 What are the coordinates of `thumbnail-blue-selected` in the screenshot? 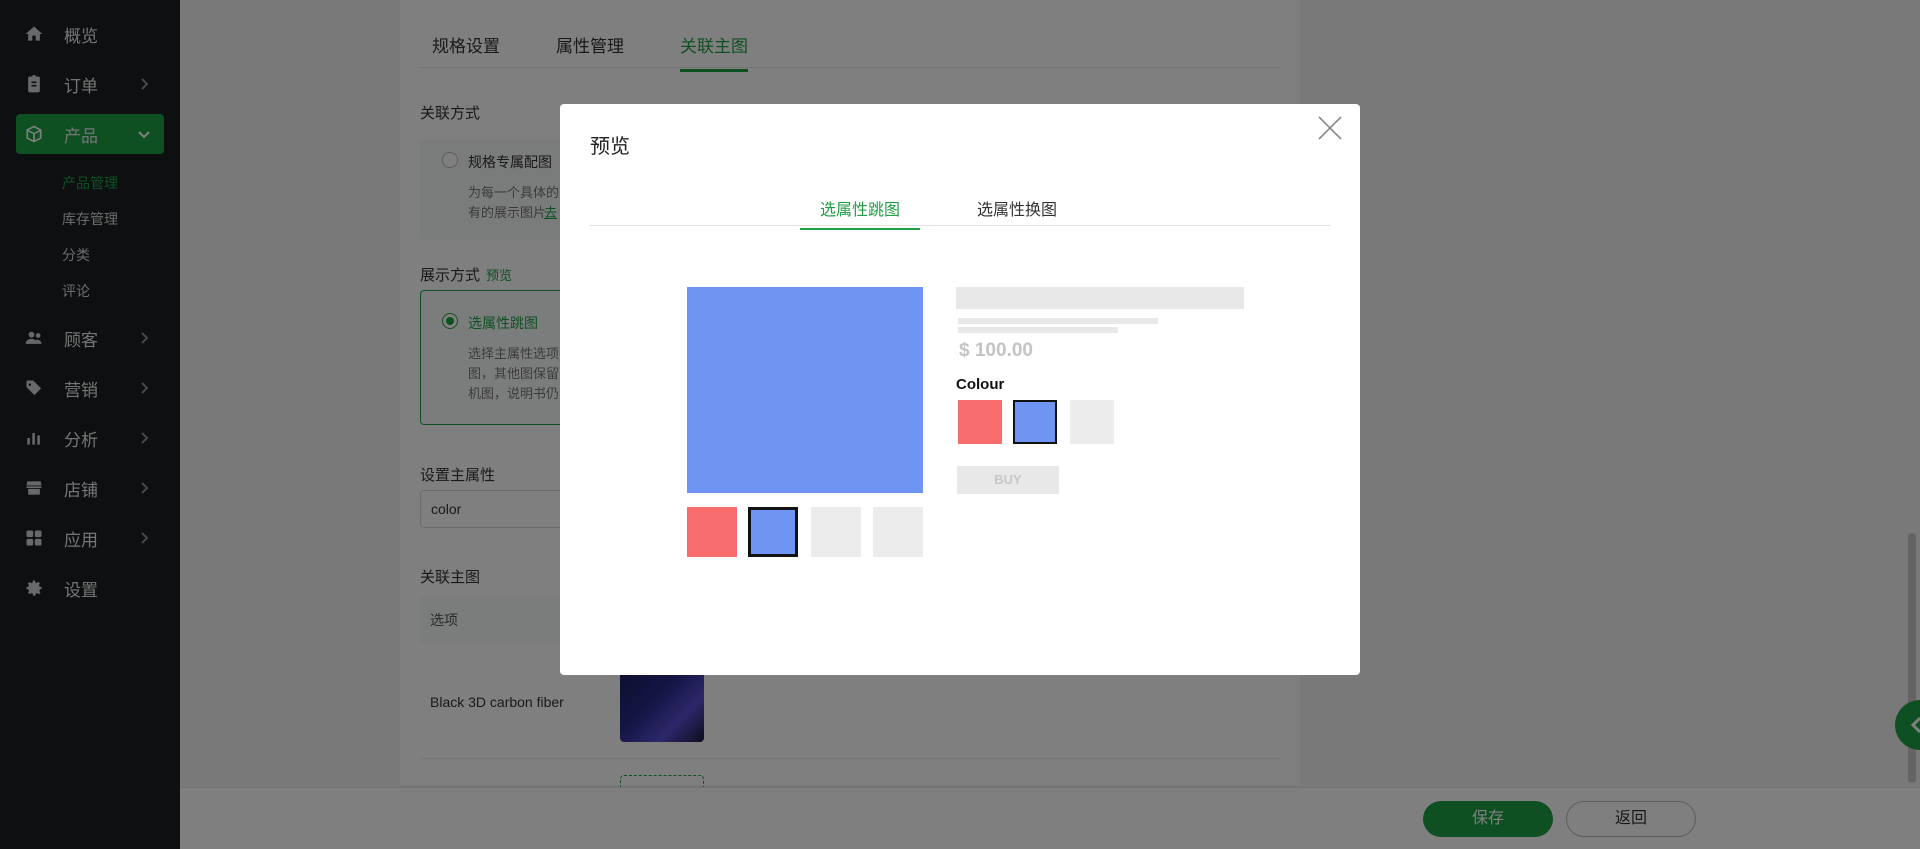 It's located at (773, 532).